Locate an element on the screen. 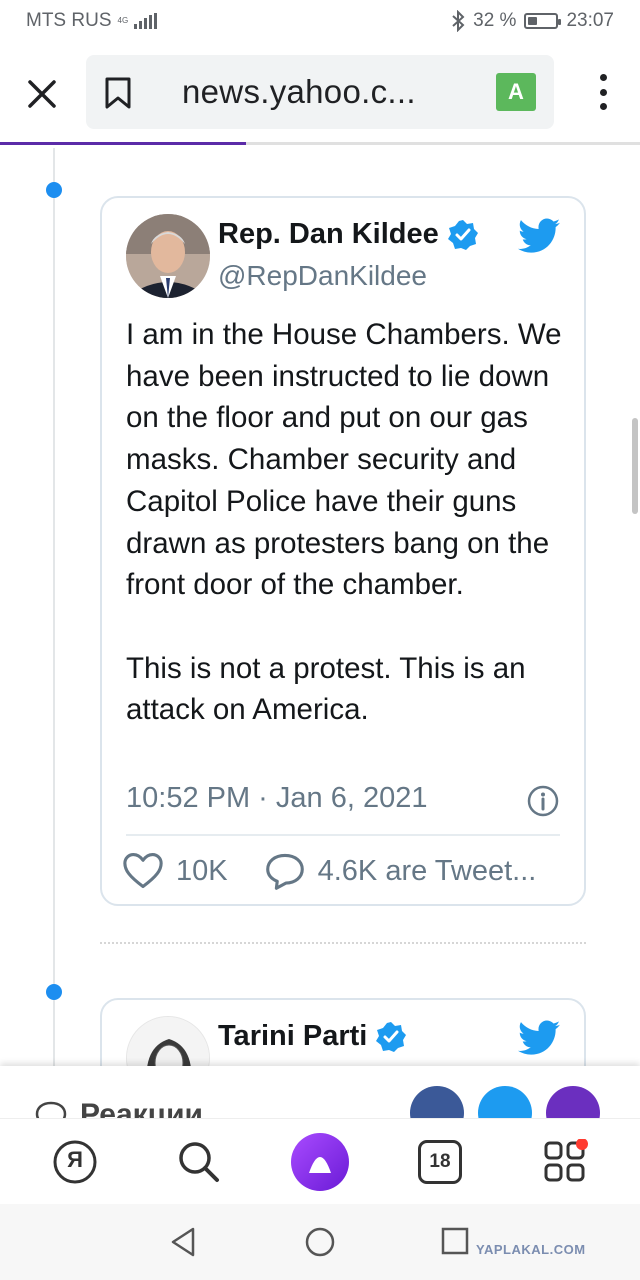 This screenshot has height=1280, width=640. separator is located at coordinates (343, 943).